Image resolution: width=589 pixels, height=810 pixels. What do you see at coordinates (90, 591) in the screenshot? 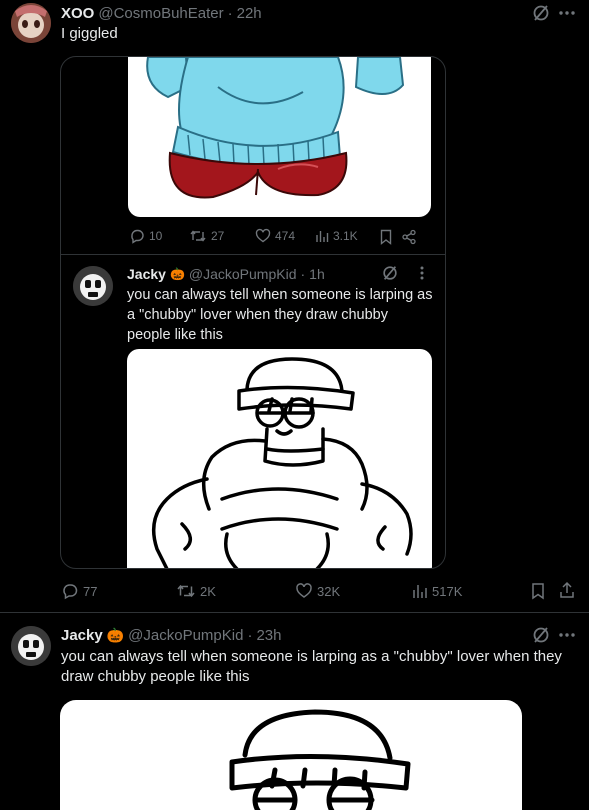
I see `reply-count: 77` at bounding box center [90, 591].